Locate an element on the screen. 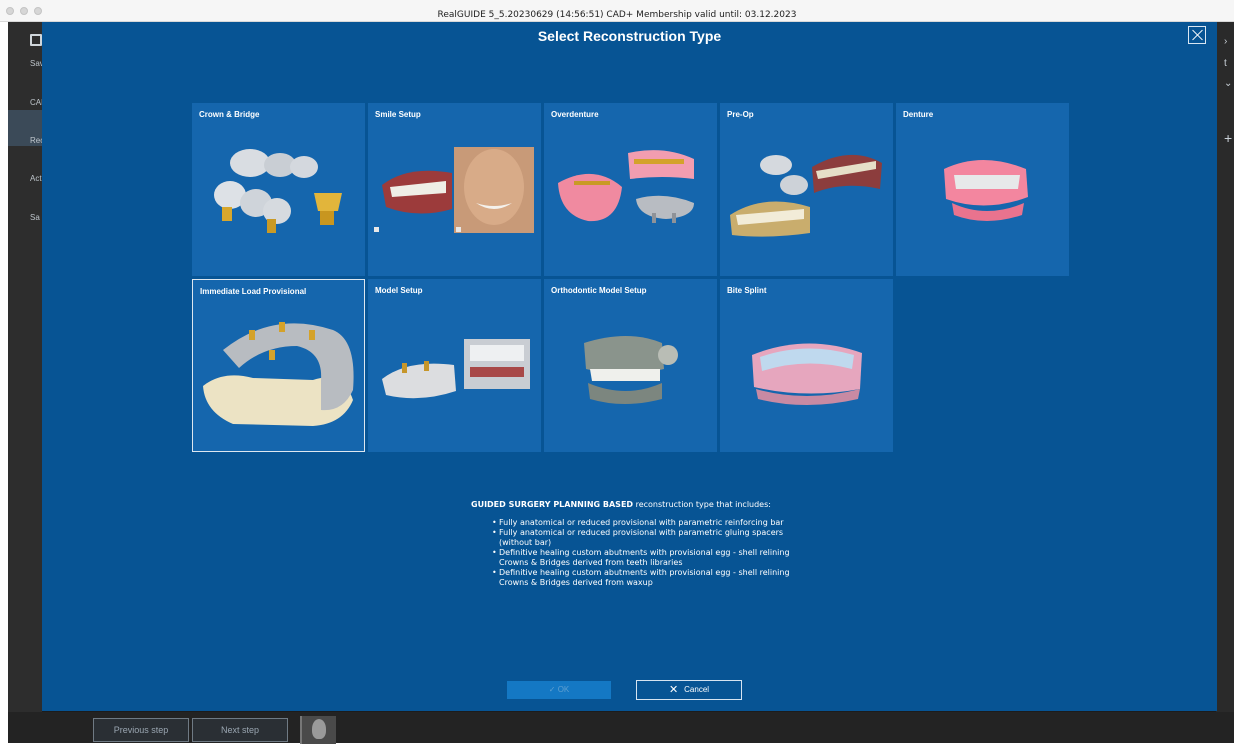 The image size is (1234, 744). app-right-panel: › t ⌄ + is located at coordinates (1225, 367).